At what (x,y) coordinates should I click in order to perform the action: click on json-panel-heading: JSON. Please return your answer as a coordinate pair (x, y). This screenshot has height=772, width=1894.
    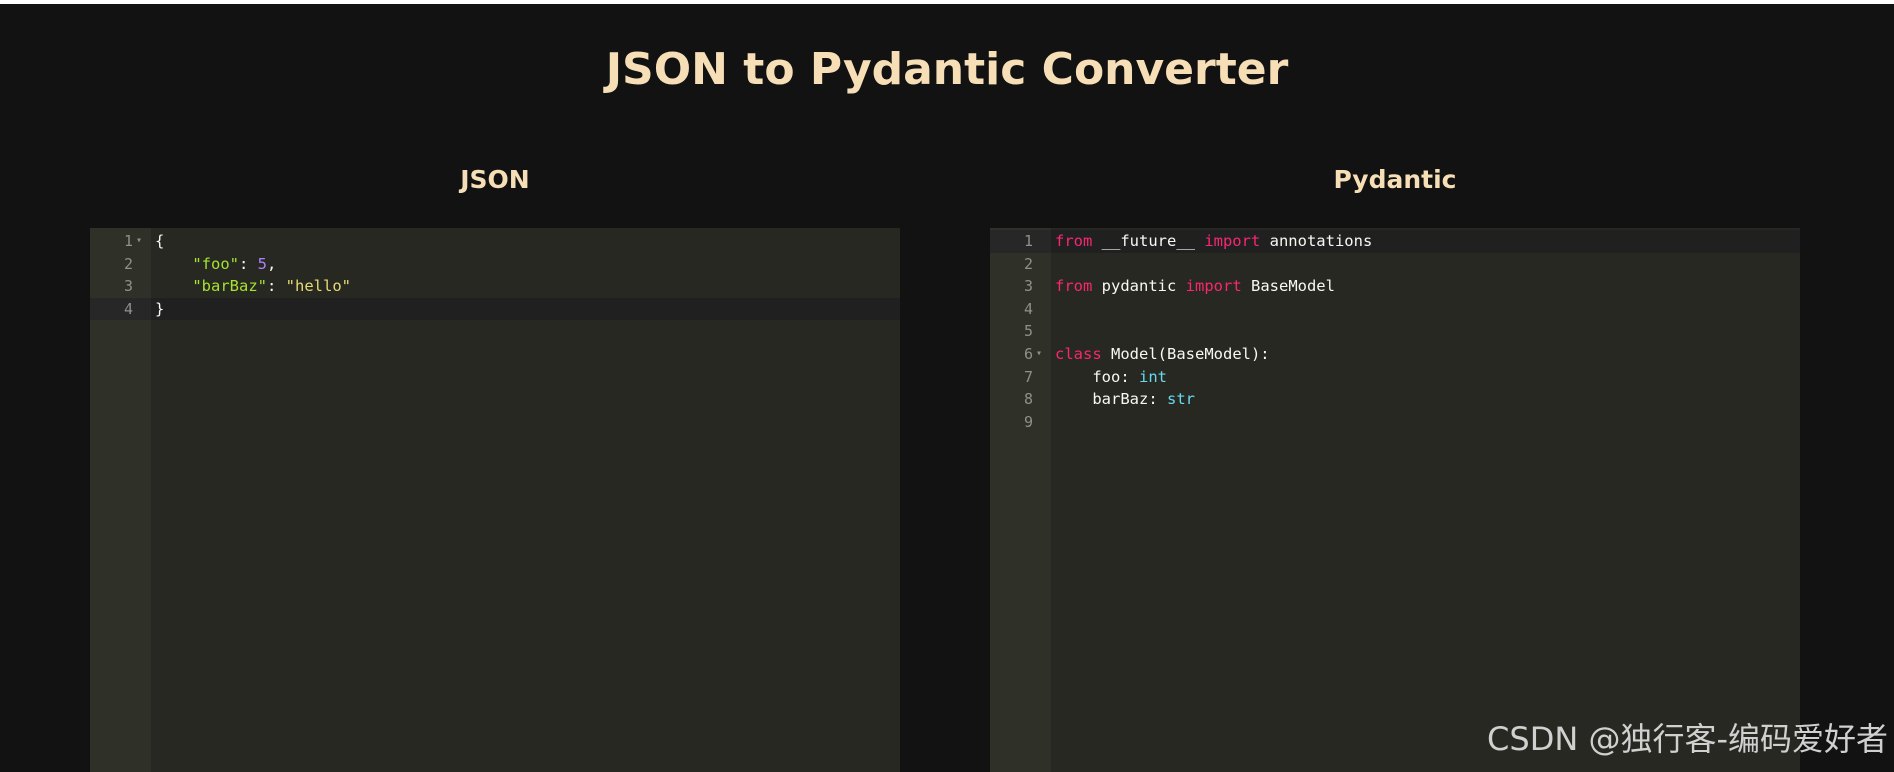
    Looking at the image, I should click on (495, 179).